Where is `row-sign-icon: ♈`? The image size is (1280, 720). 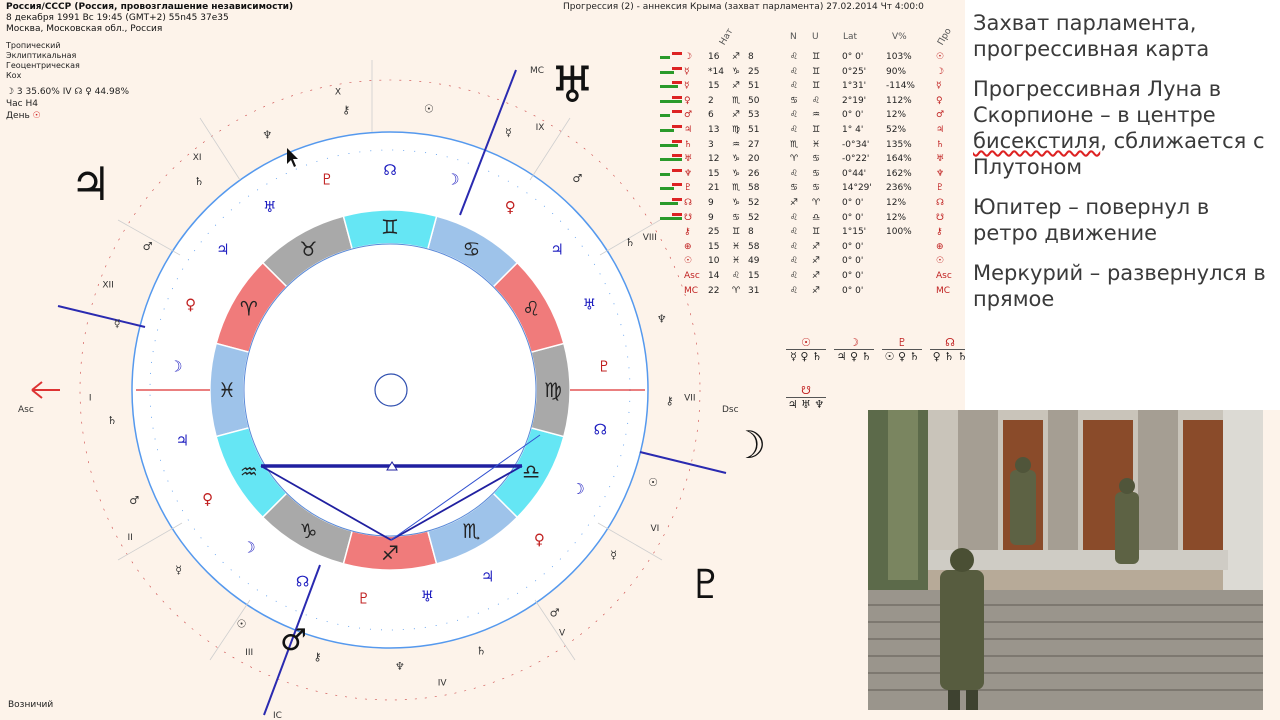 row-sign-icon: ♈ is located at coordinates (736, 290).